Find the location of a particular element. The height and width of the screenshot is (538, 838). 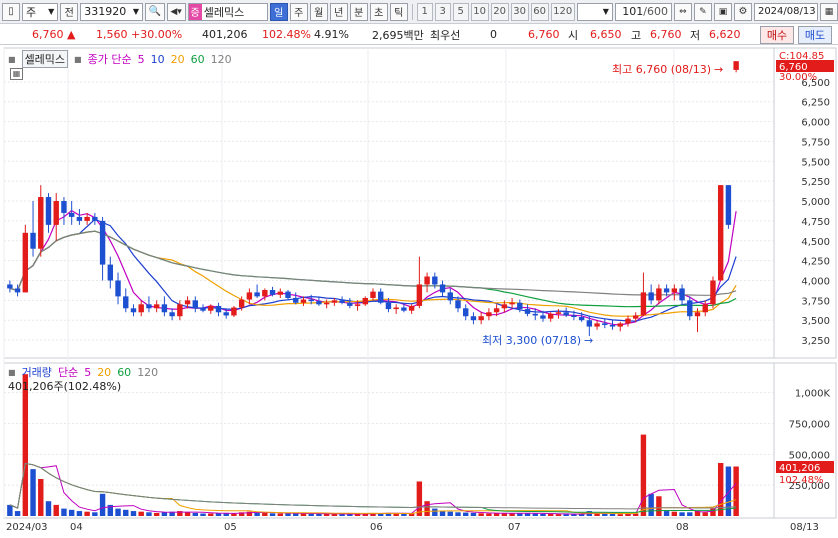

volume-current: 401,206주(102.48%) is located at coordinates (65, 386).